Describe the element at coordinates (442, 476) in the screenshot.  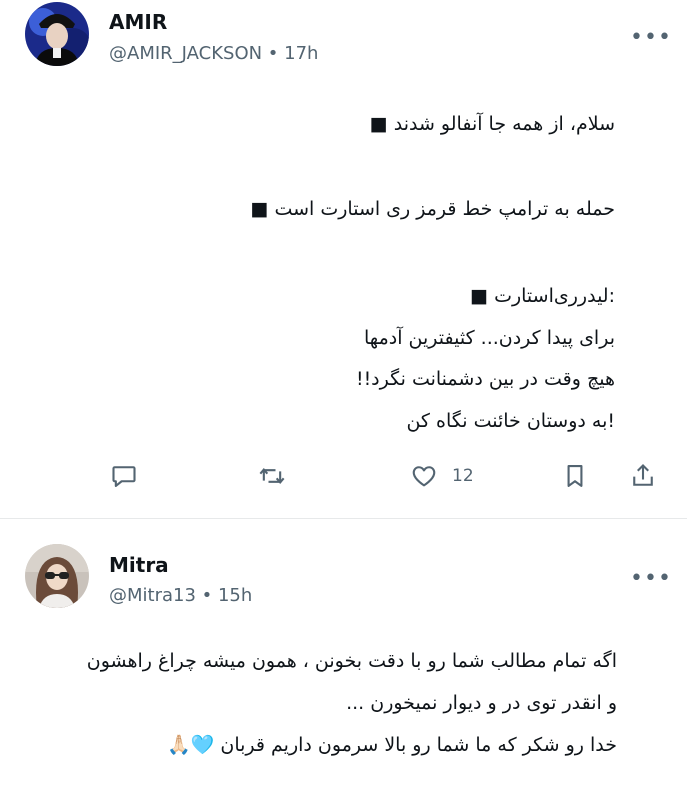
I see `like-button: 12` at that location.